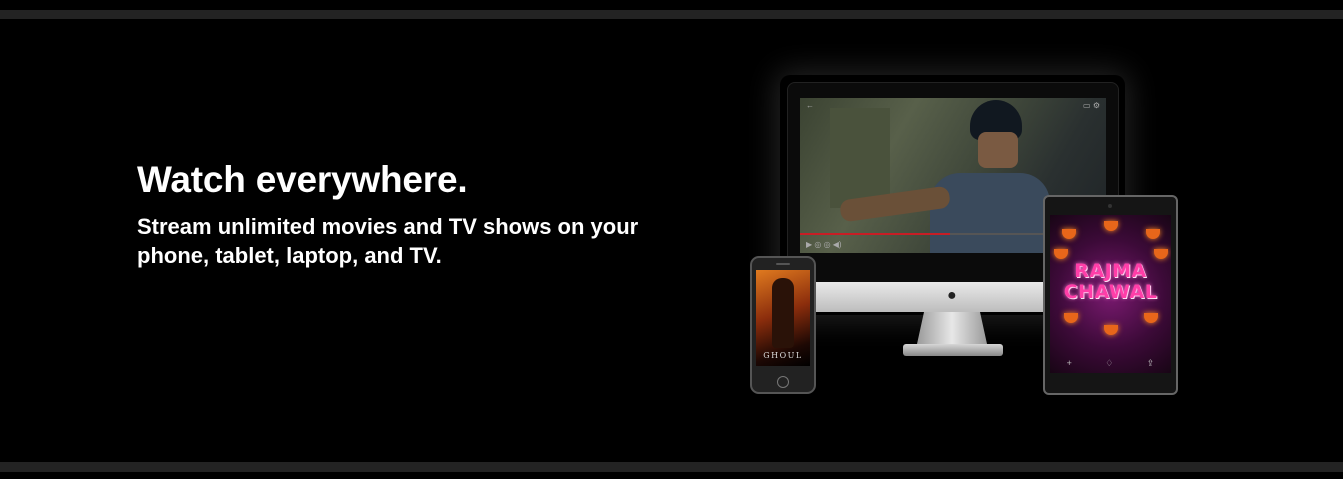 This screenshot has height=479, width=1343. I want to click on imac-foot, so click(953, 350).